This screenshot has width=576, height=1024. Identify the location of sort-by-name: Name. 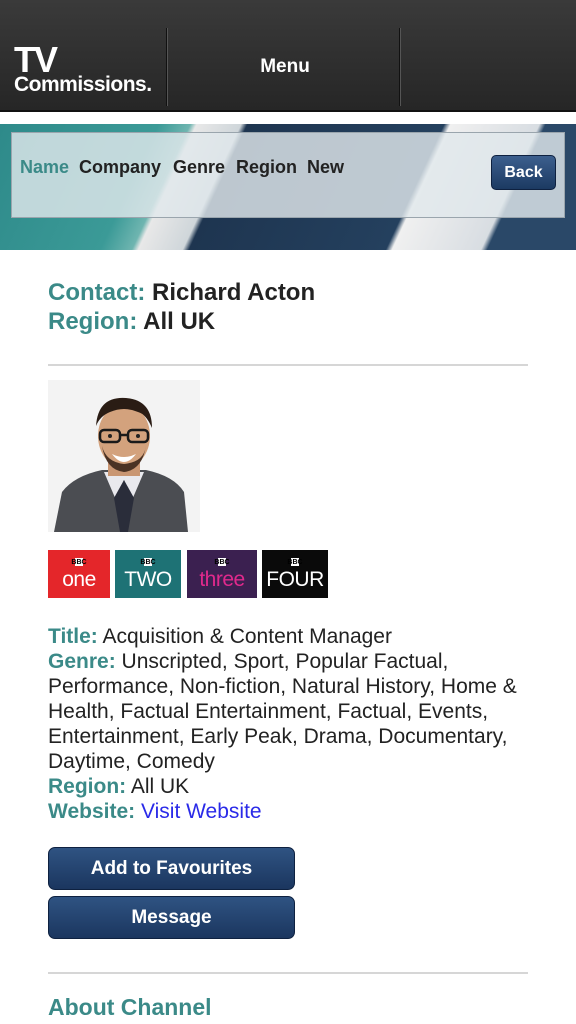
(44, 167).